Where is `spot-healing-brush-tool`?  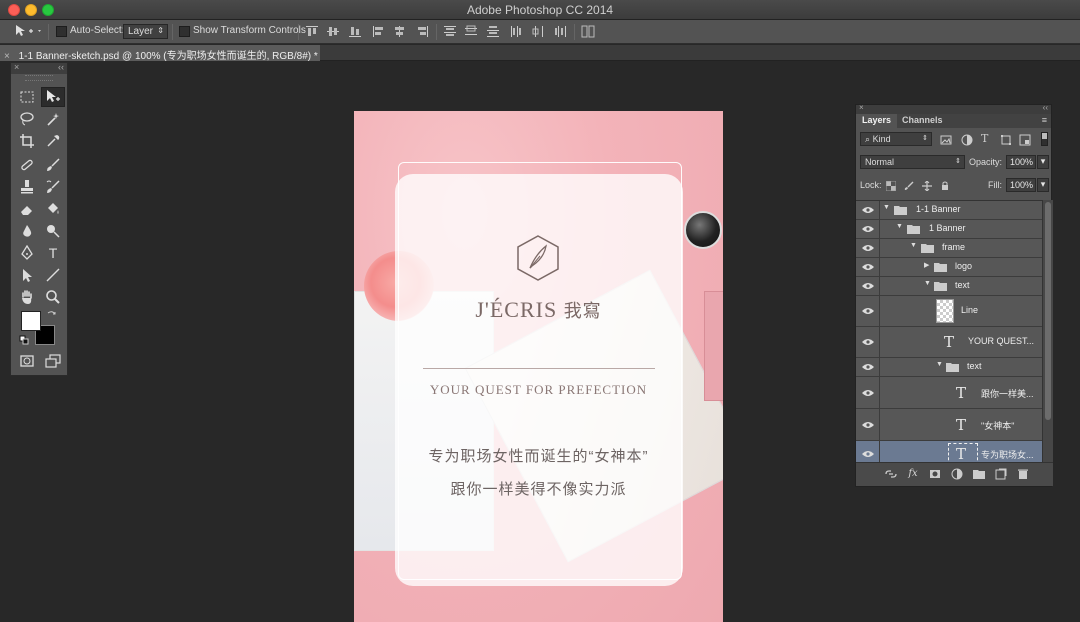 spot-healing-brush-tool is located at coordinates (27, 165).